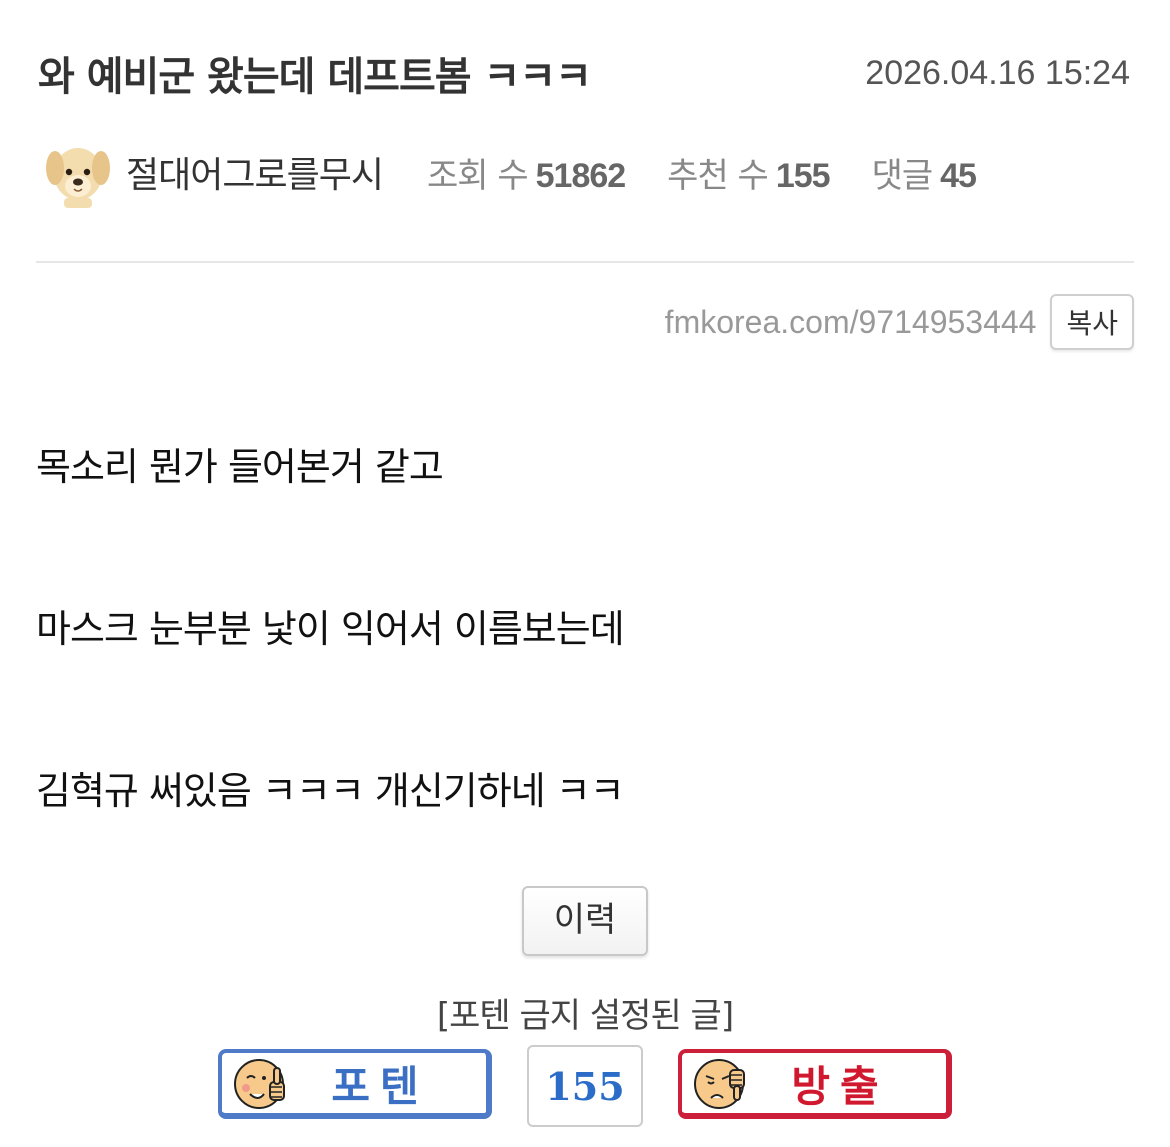 This screenshot has height=1147, width=1170. What do you see at coordinates (803, 175) in the screenshot?
I see `recommend-count-value: 155` at bounding box center [803, 175].